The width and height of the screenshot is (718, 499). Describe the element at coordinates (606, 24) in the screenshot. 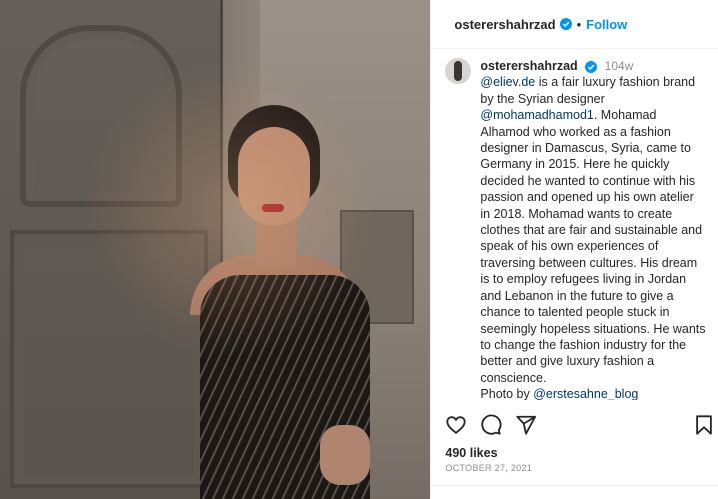

I see `follow-button: Follow` at that location.